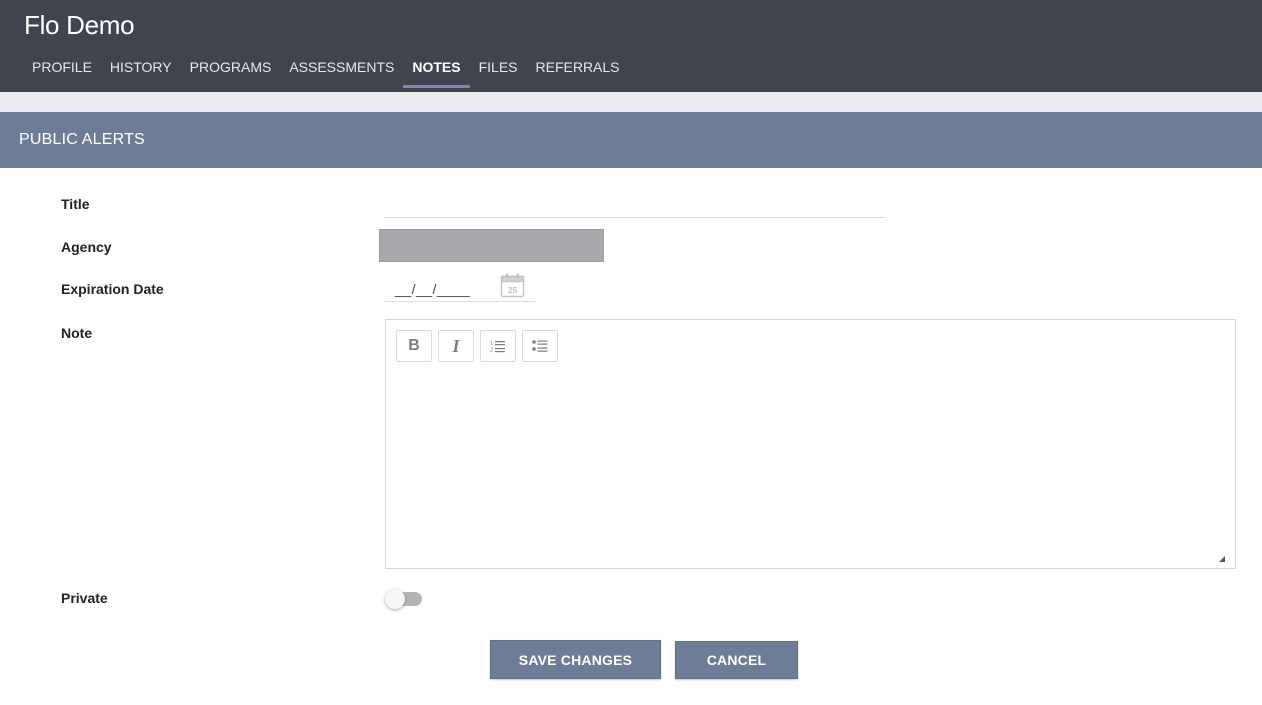 This screenshot has height=705, width=1262. I want to click on calendar-day-text: 25, so click(513, 290).